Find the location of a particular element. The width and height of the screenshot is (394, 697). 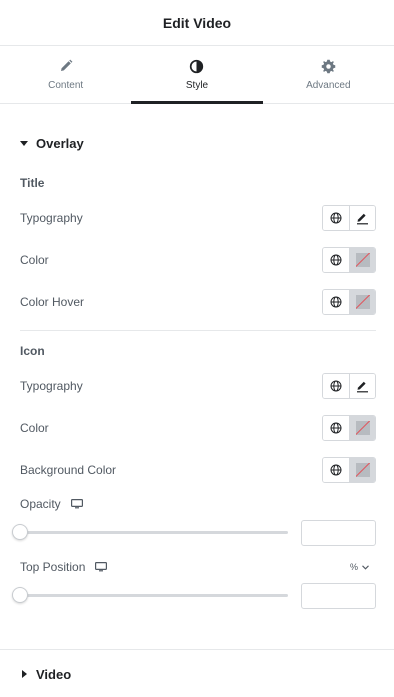

icon-background-color-label: Background Color is located at coordinates (68, 470).